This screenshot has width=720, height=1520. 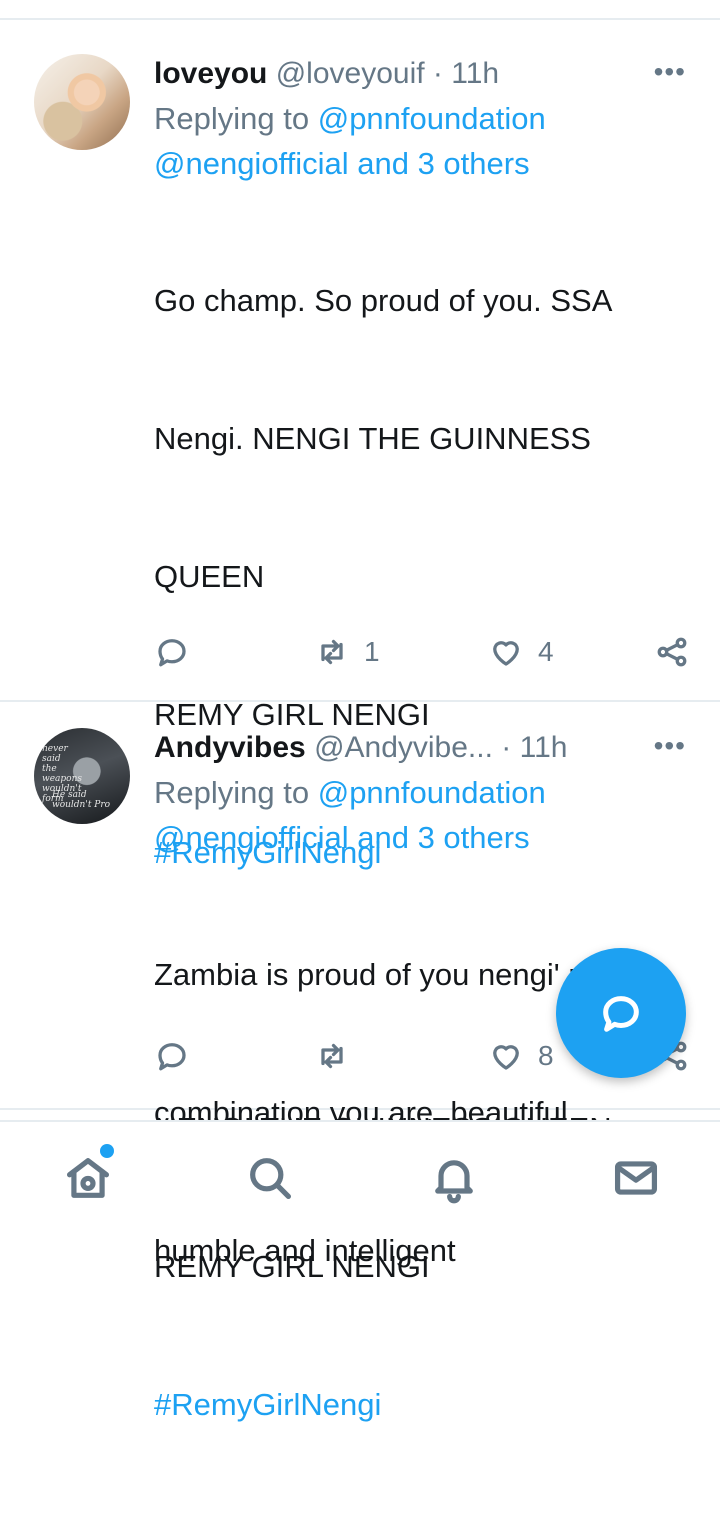 I want to click on like-count: 4, so click(x=546, y=651).